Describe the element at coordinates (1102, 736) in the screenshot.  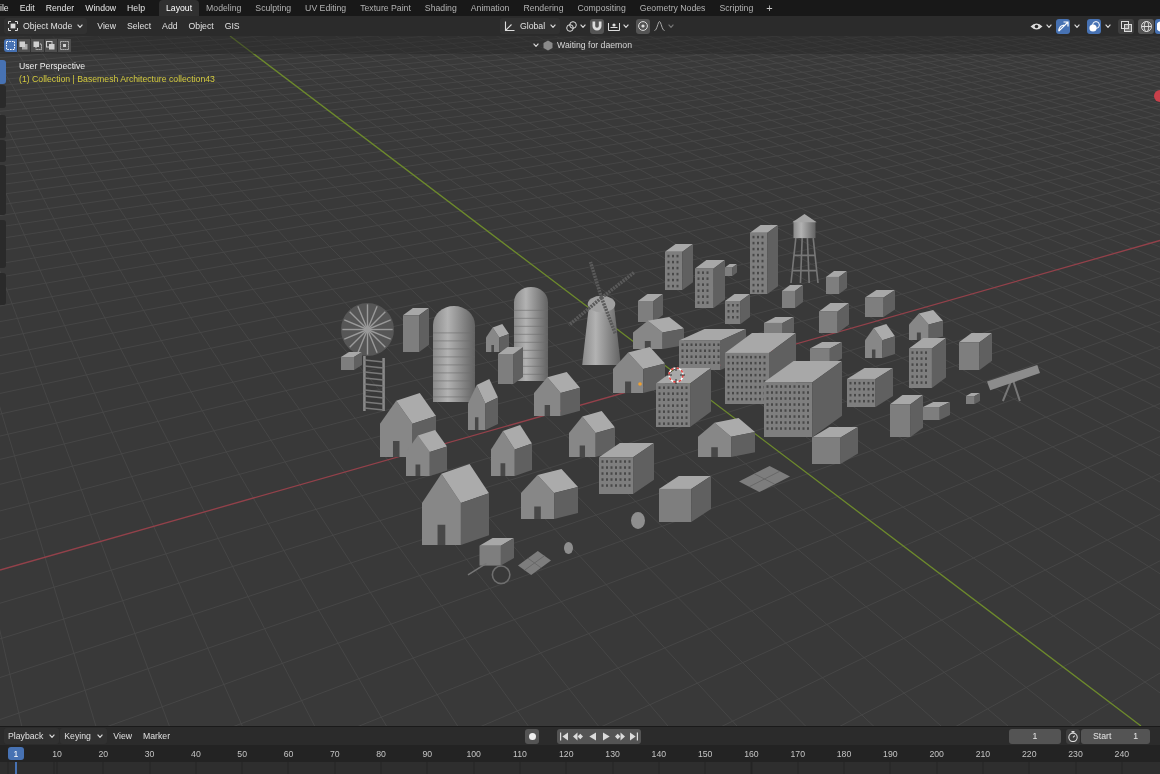
I see `start-label: Start` at that location.